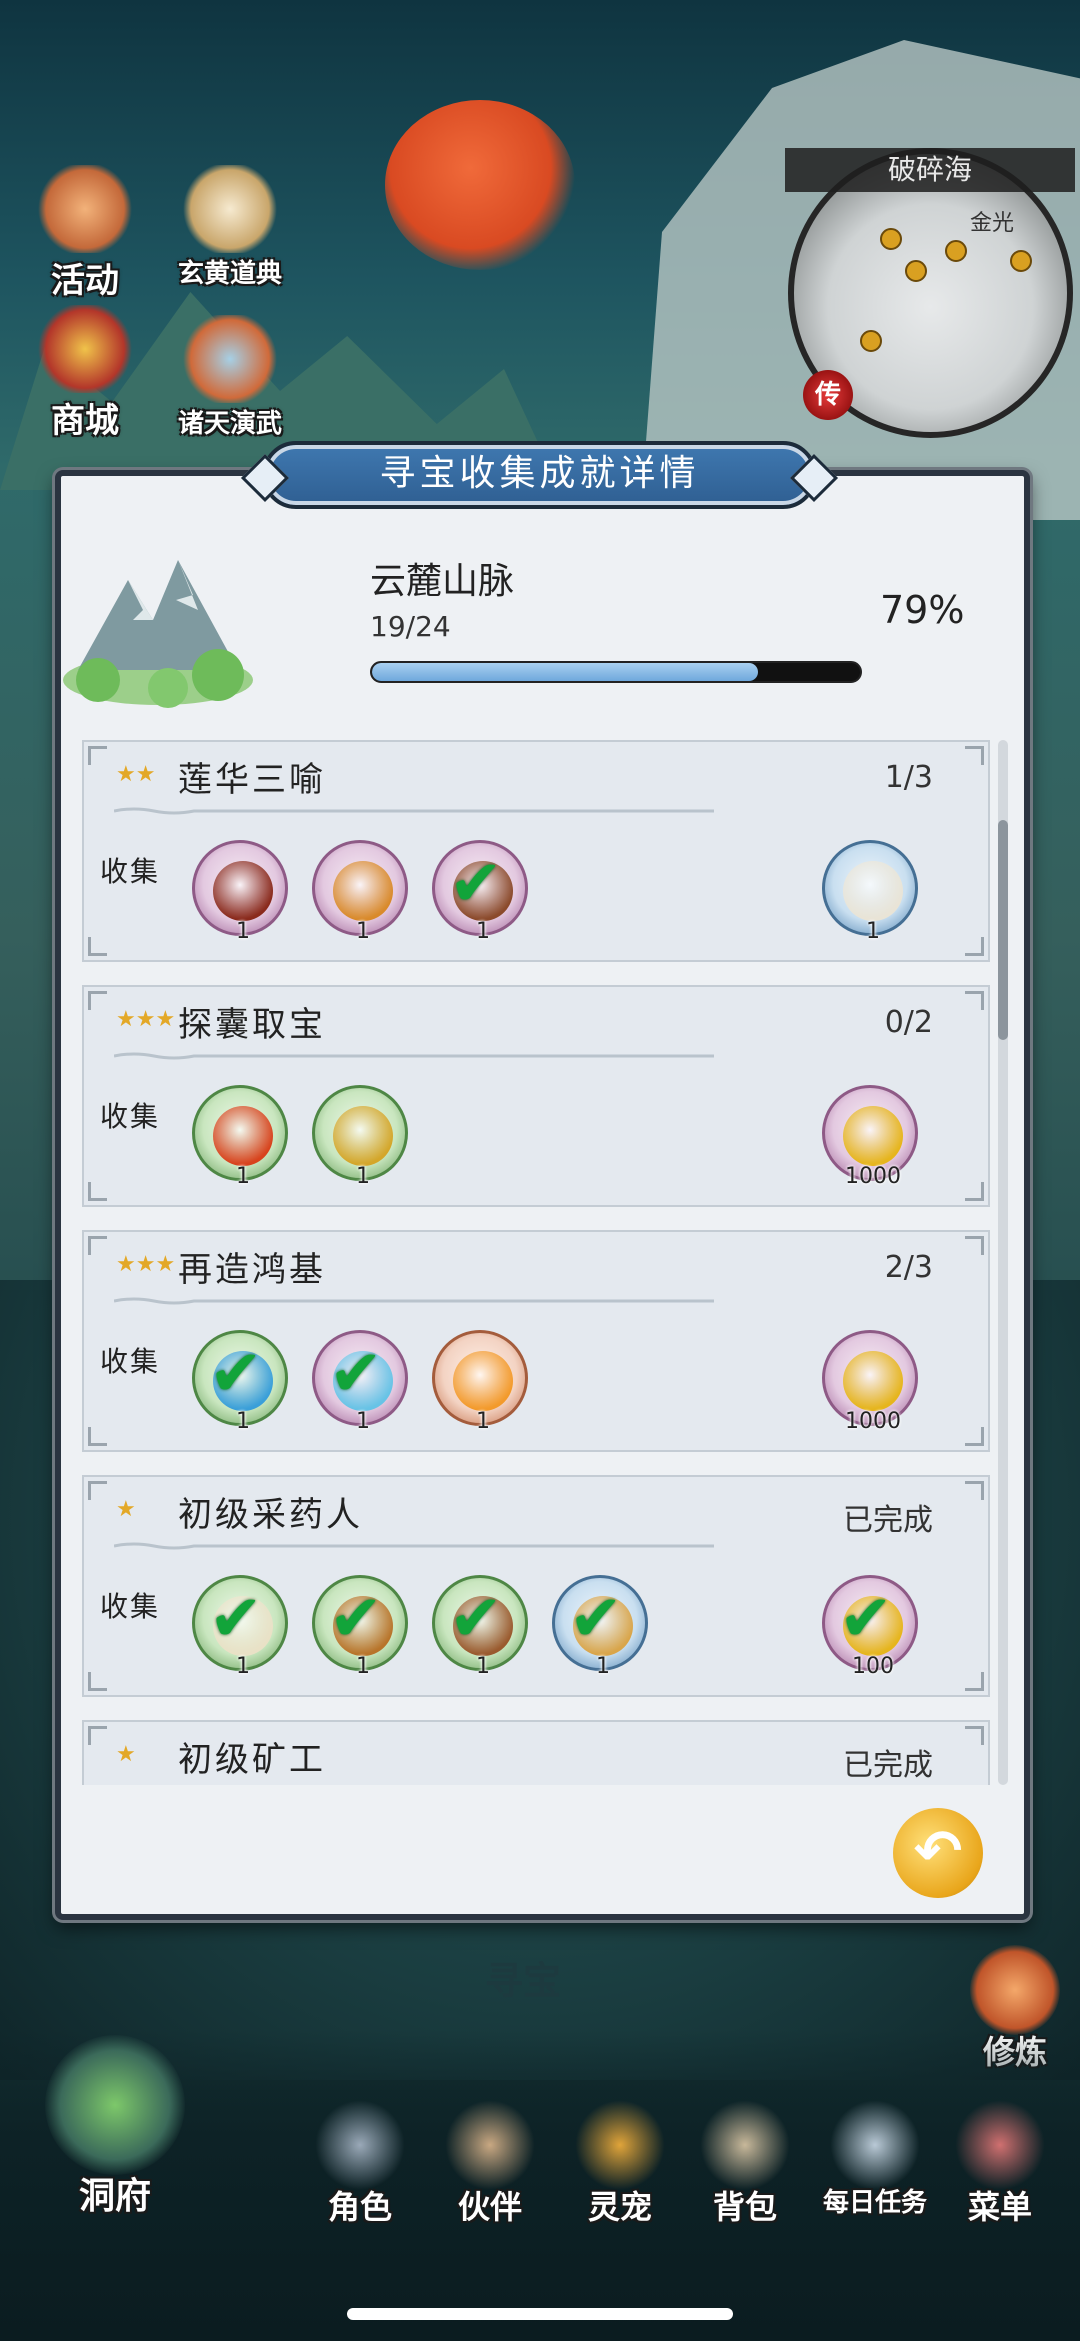 This screenshot has height=2341, width=1080. What do you see at coordinates (744, 2207) in the screenshot?
I see `nav-label: 背包` at bounding box center [744, 2207].